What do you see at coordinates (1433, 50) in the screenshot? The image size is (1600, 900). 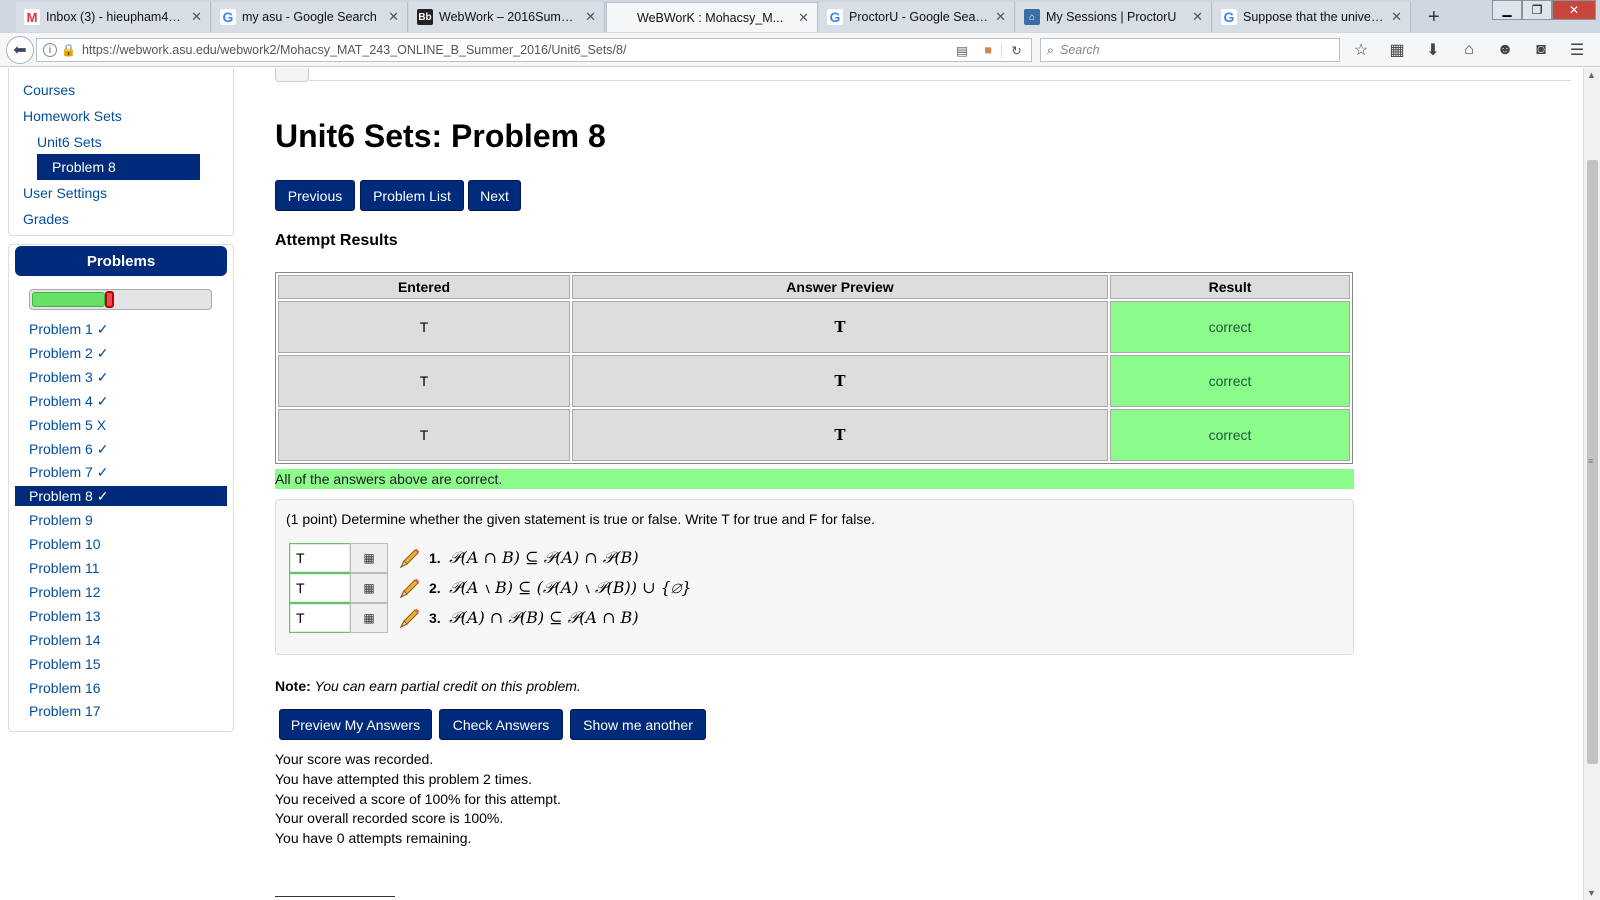 I see `download-icon: ⬇` at bounding box center [1433, 50].